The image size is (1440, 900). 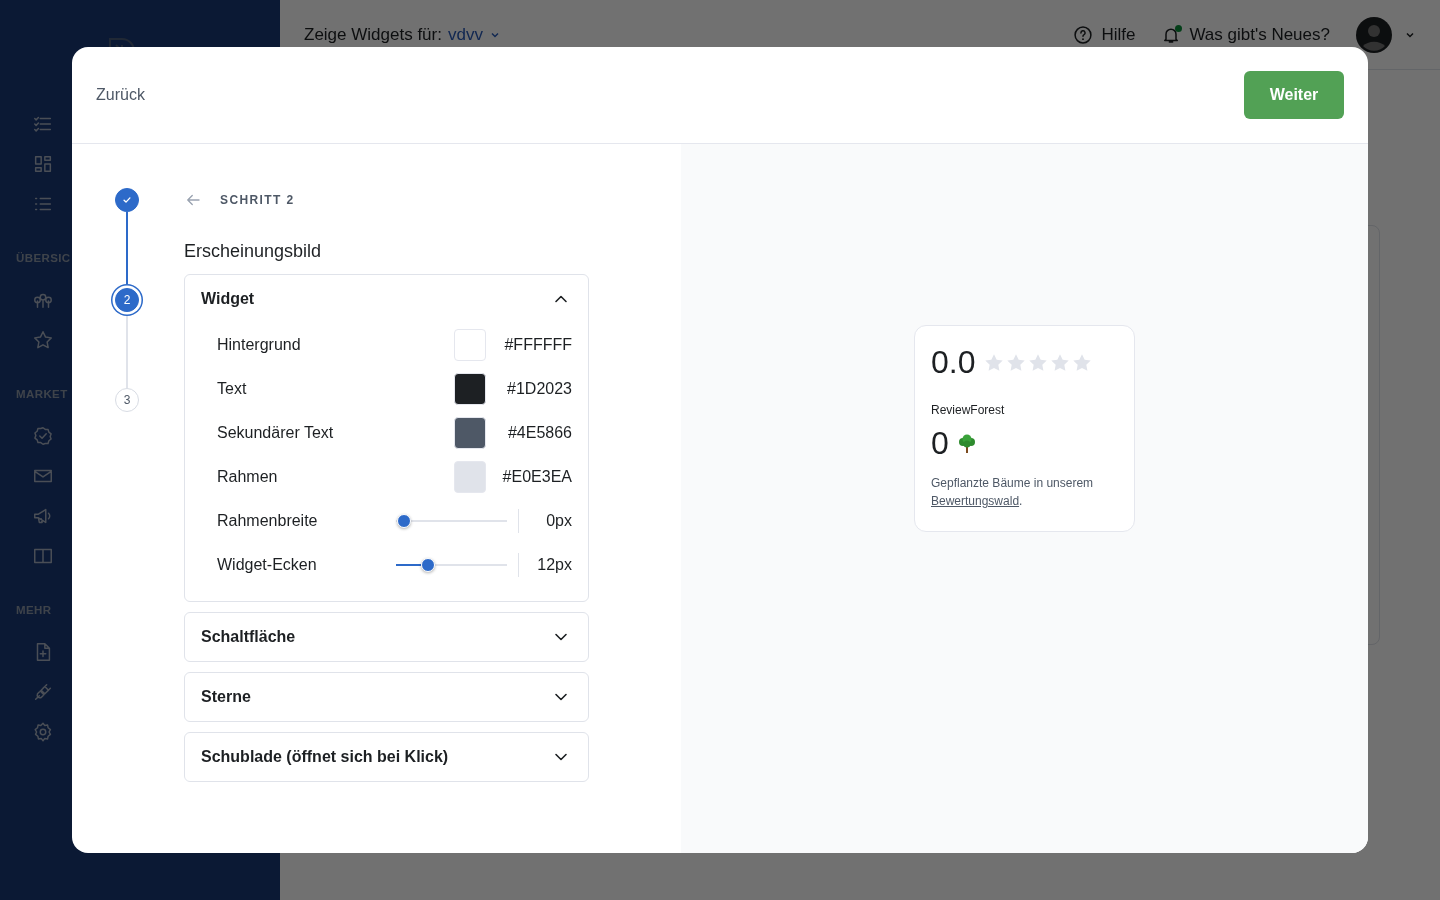 What do you see at coordinates (43, 340) in the screenshot?
I see `star-icon` at bounding box center [43, 340].